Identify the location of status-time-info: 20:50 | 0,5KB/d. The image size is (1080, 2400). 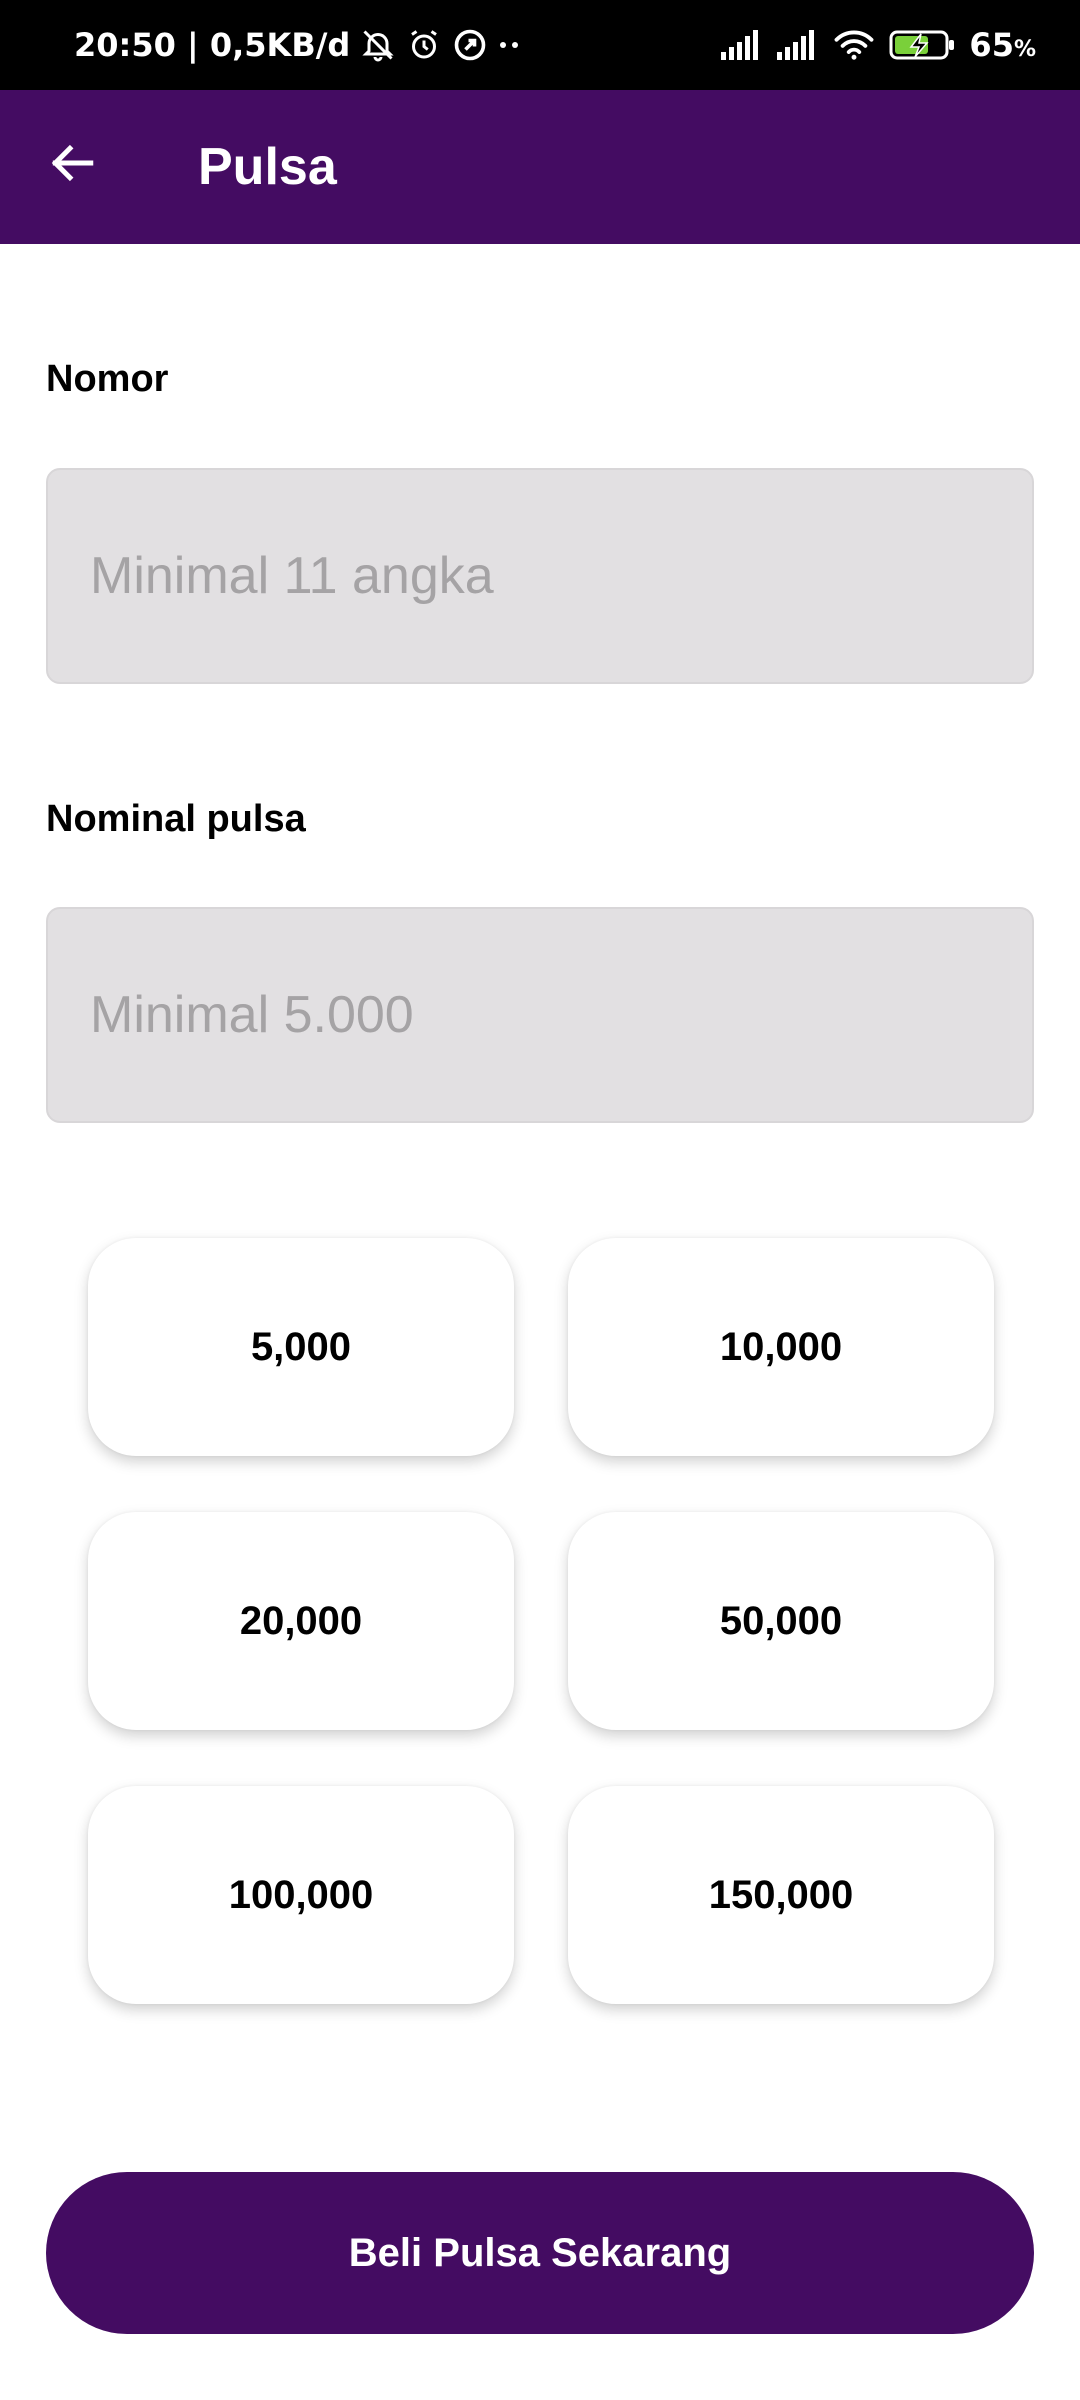
(212, 45).